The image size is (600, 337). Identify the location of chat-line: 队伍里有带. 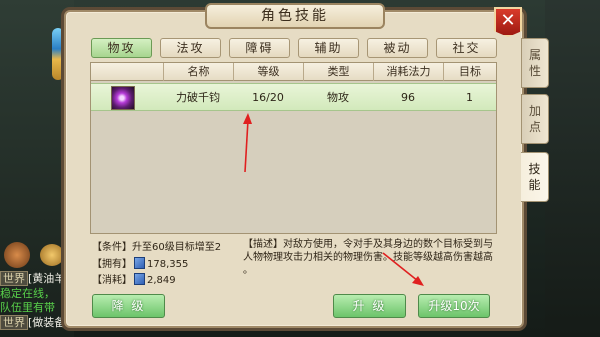
(27, 308).